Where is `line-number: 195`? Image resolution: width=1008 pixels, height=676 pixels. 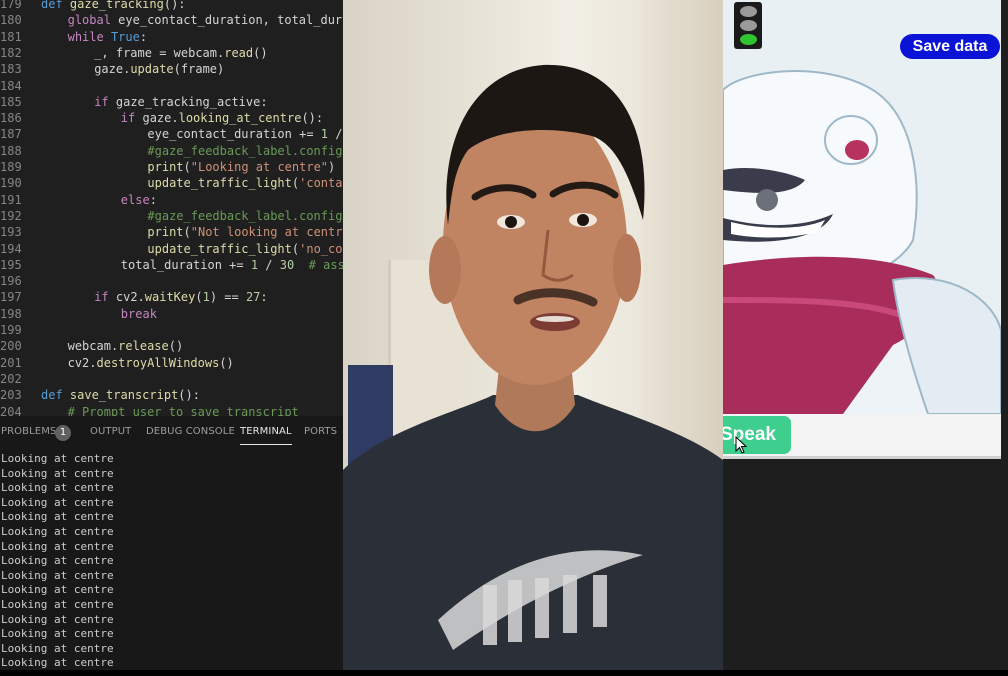 line-number: 195 is located at coordinates (11, 264).